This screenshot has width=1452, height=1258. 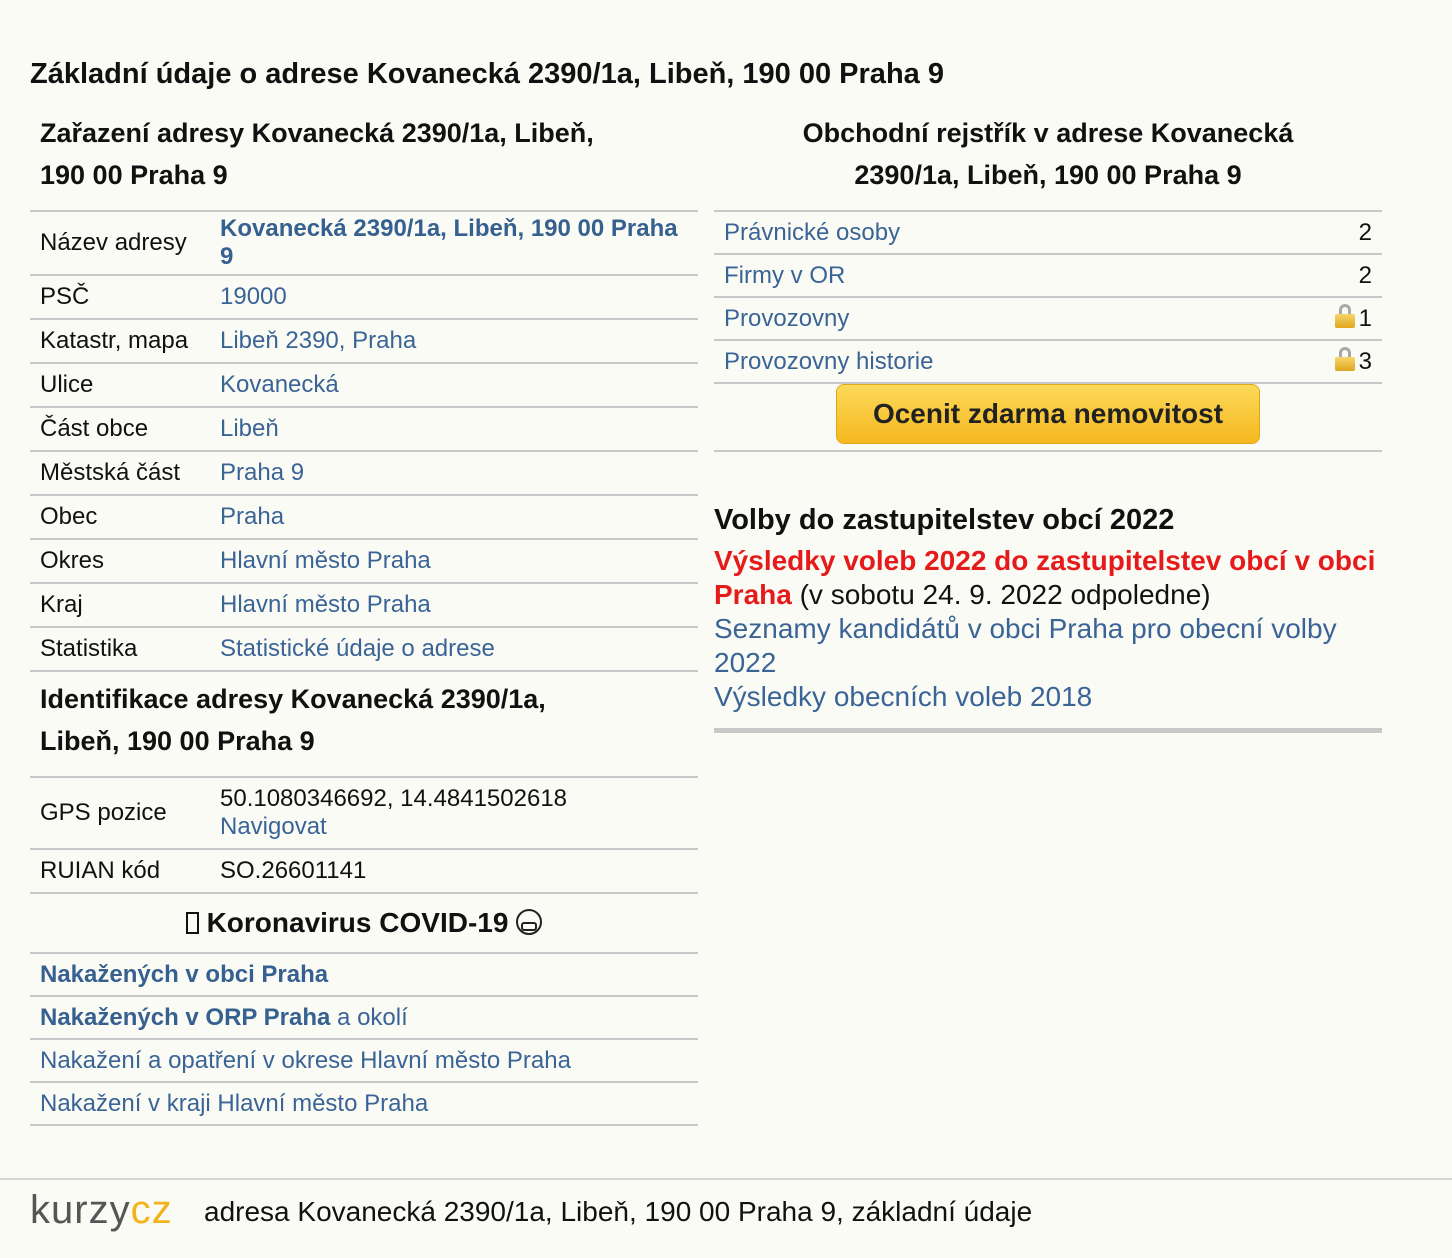 What do you see at coordinates (120, 604) in the screenshot?
I see `row-label: Kraj` at bounding box center [120, 604].